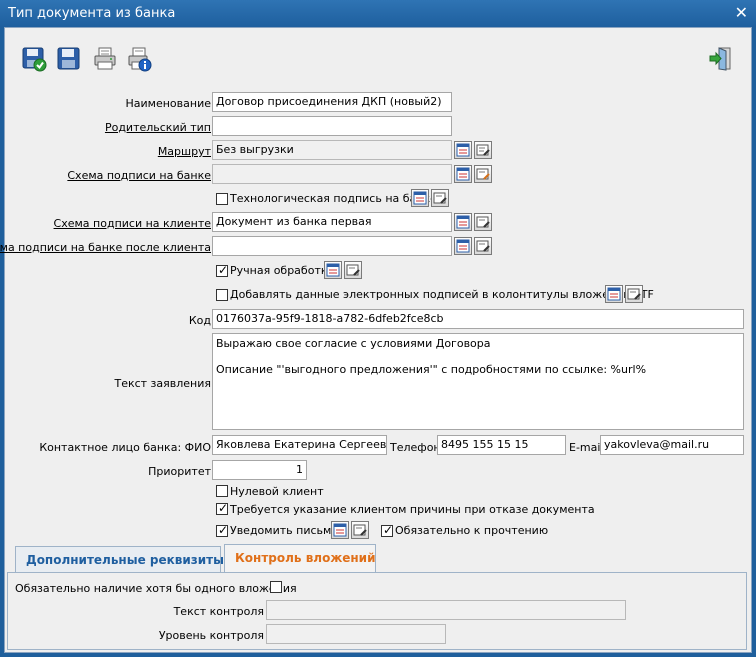 The height and width of the screenshot is (657, 756). I want to click on tech-sign-select-button, so click(420, 198).